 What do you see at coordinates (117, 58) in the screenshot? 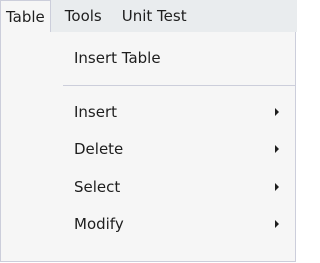
I see `menu-item-insert-table-label: Insert Table` at bounding box center [117, 58].